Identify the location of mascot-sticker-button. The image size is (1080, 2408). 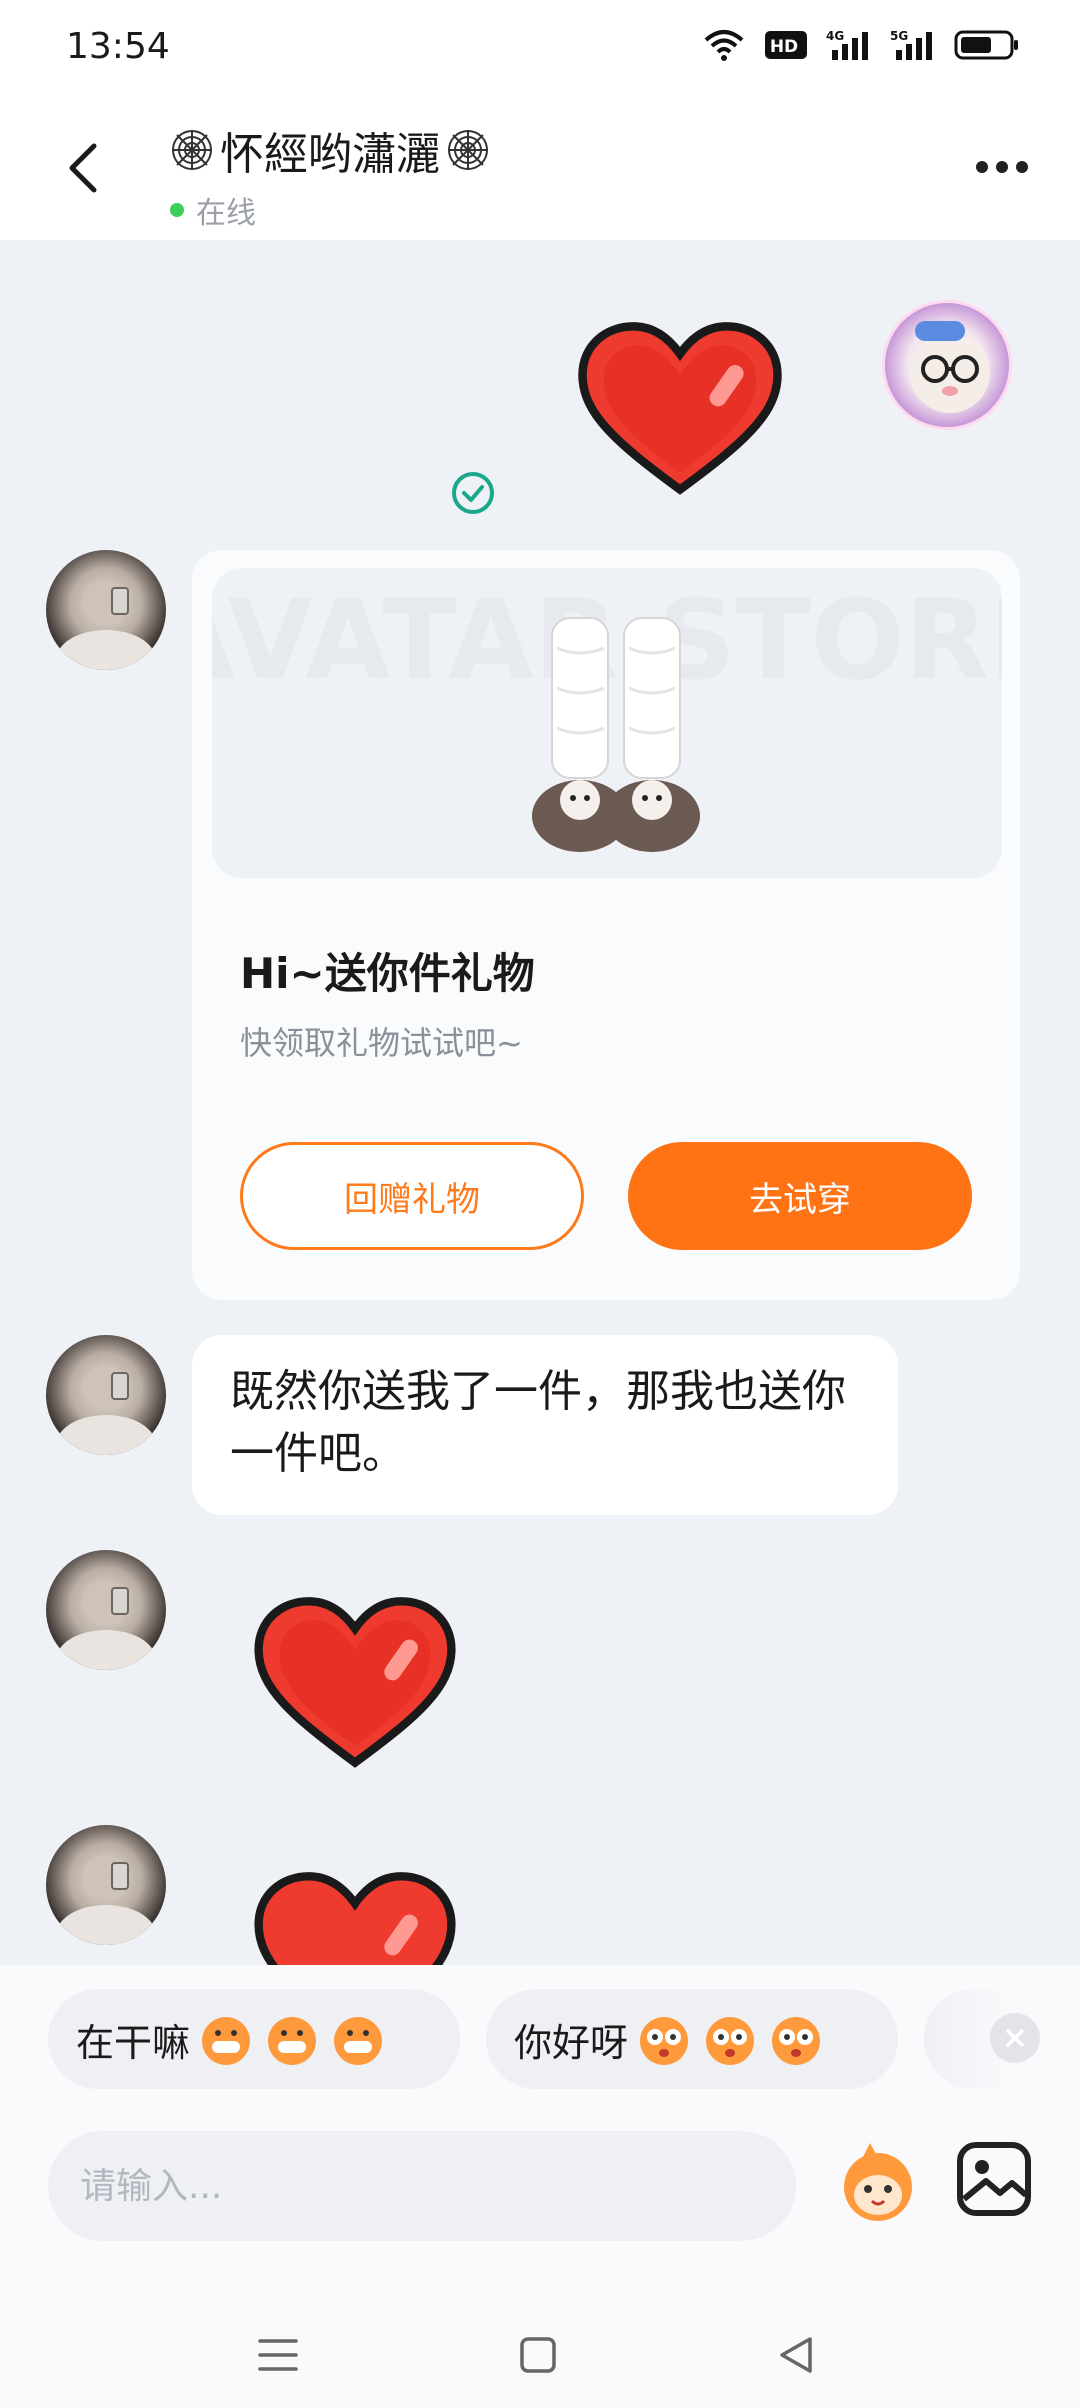
(878, 2183).